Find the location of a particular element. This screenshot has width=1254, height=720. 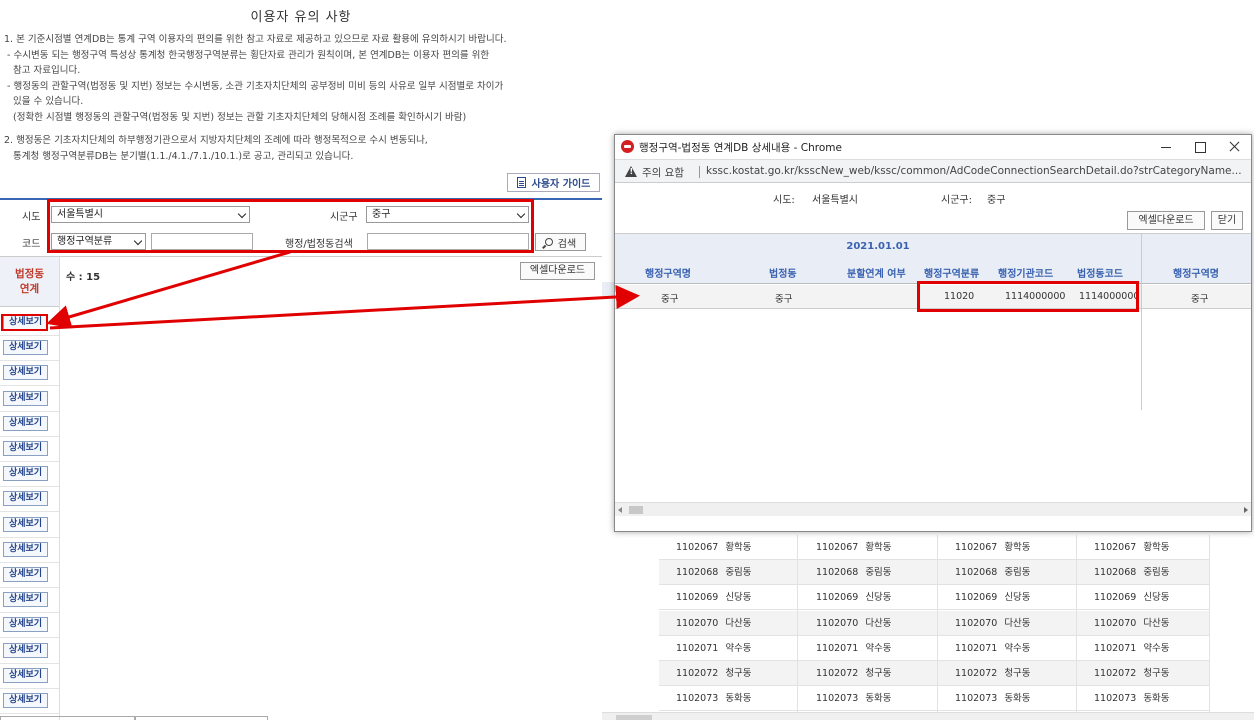

popup-close-button: 닫기 is located at coordinates (1227, 220).